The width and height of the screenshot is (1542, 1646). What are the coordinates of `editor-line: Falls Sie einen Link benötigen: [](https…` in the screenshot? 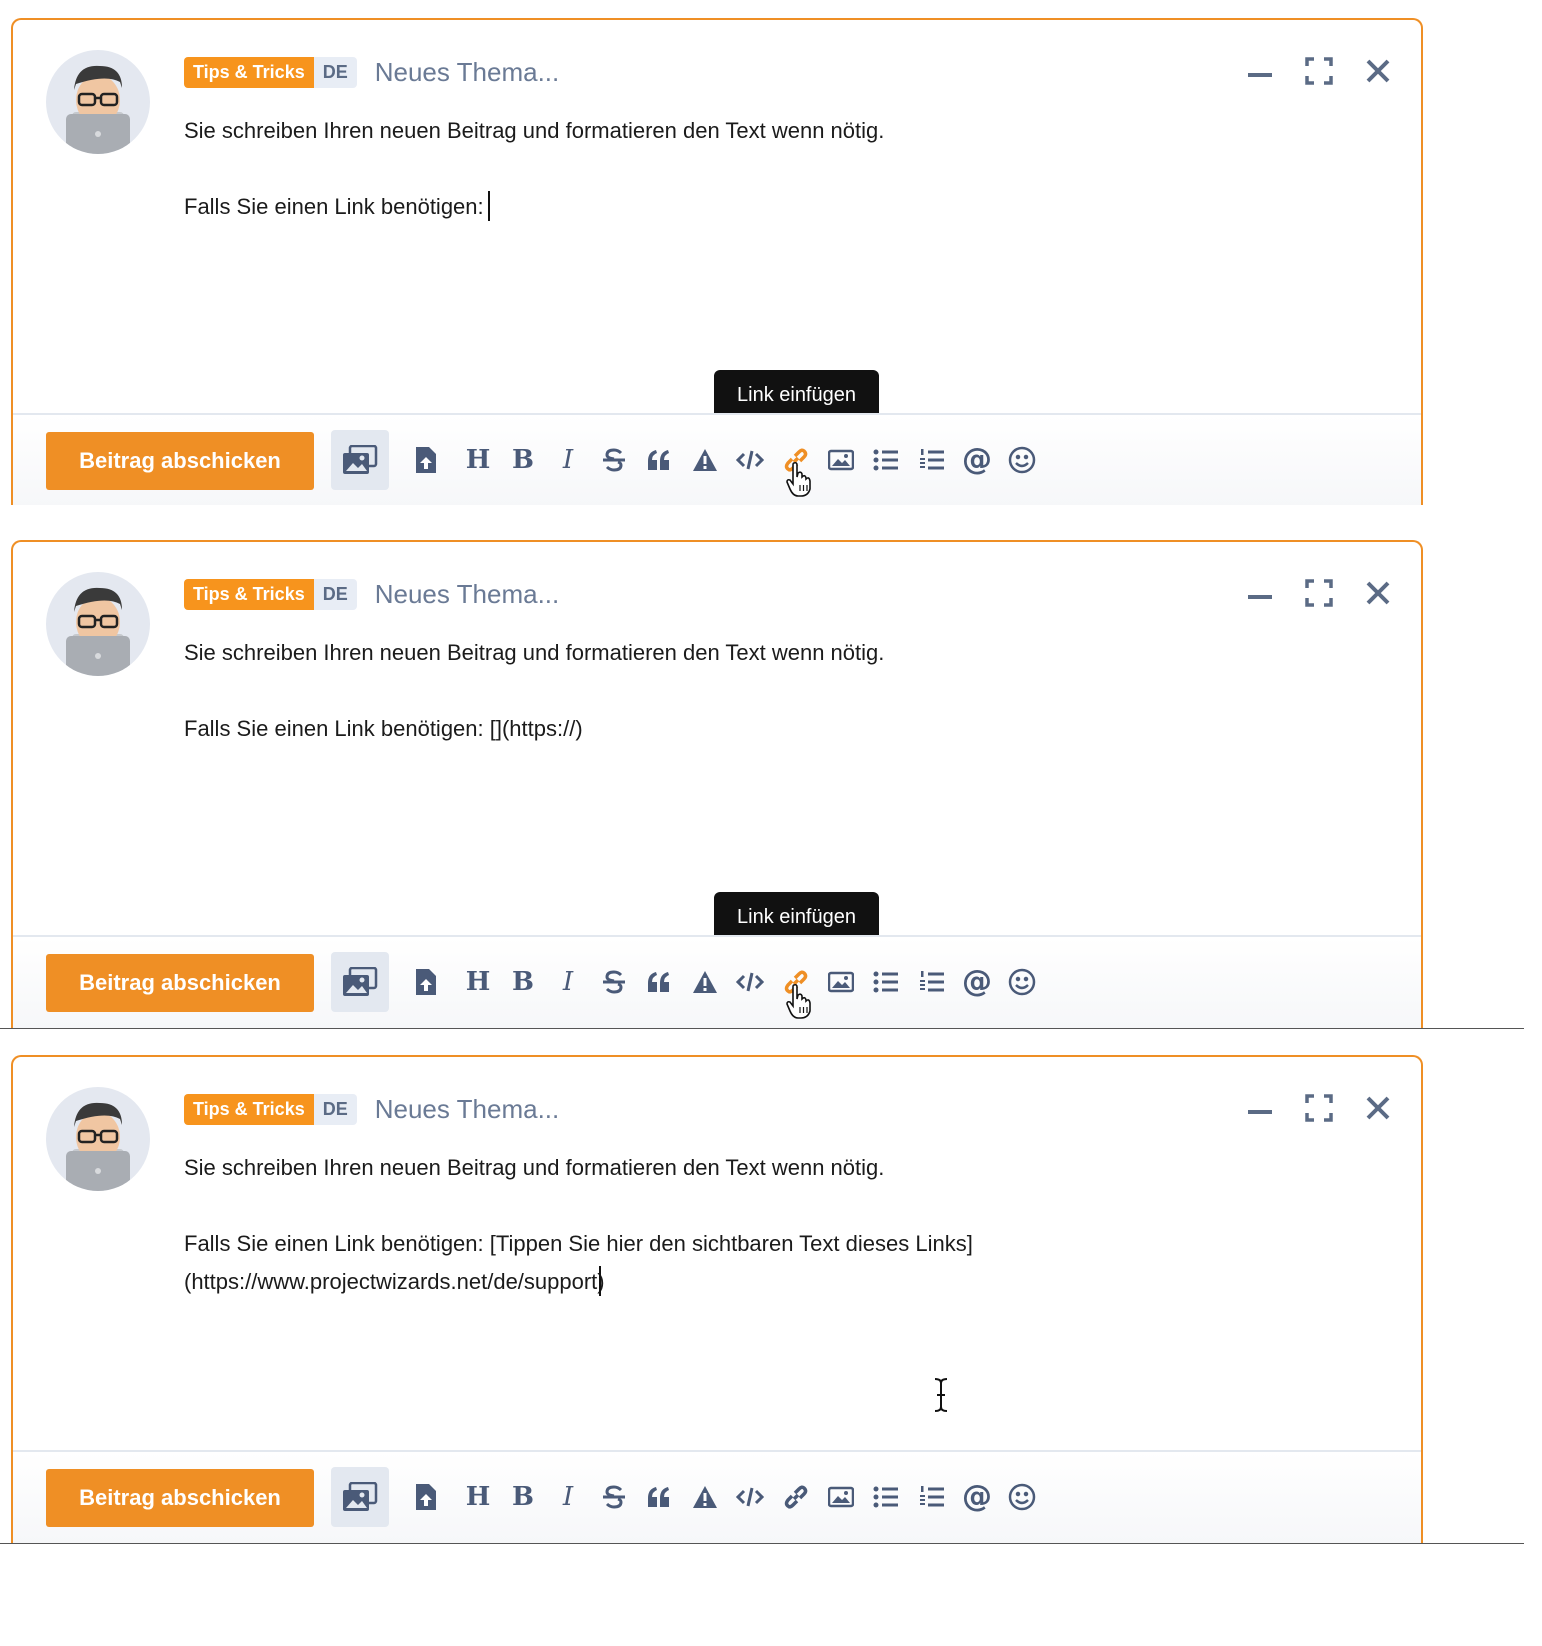 It's located at (383, 728).